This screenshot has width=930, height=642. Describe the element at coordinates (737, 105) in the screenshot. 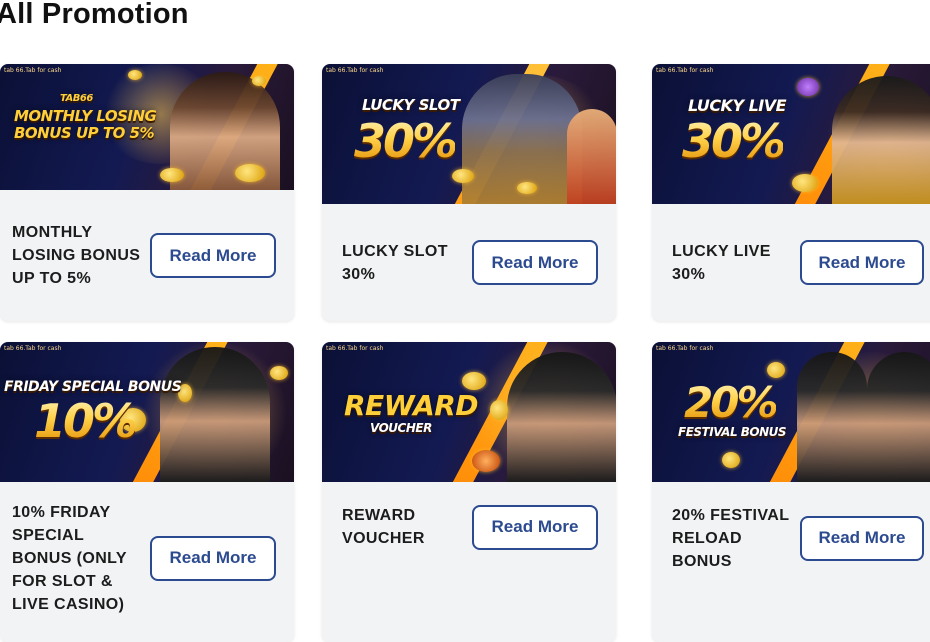

I see `banner-headline: LUCKY LIVE` at that location.